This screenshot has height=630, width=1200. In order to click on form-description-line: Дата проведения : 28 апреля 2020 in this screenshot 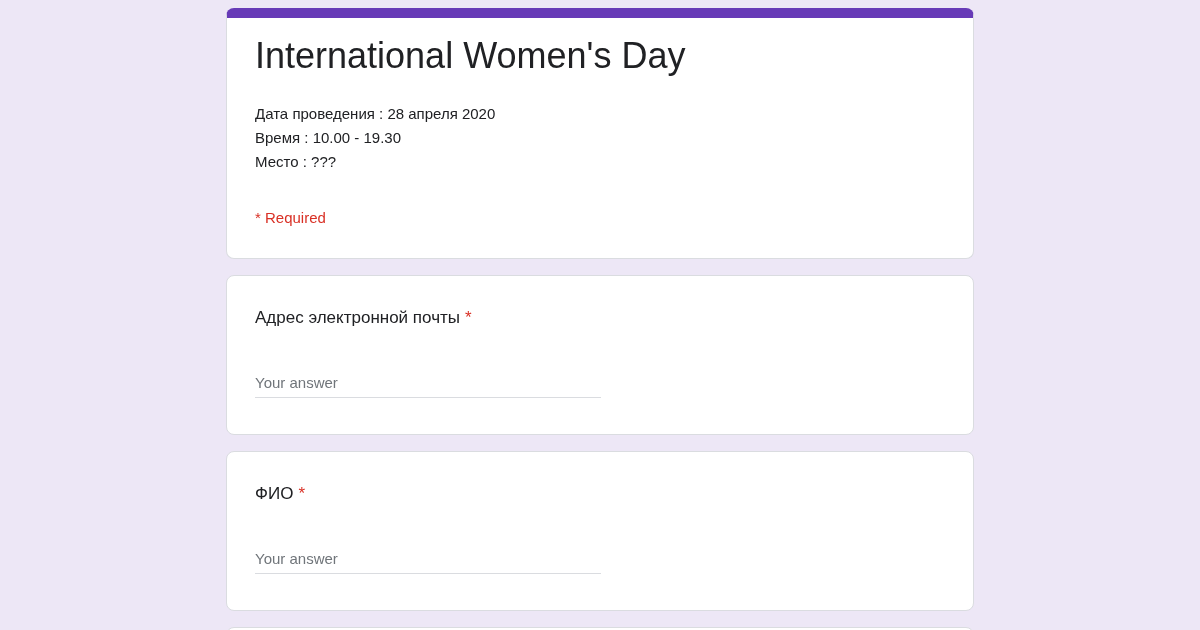, I will do `click(376, 114)`.